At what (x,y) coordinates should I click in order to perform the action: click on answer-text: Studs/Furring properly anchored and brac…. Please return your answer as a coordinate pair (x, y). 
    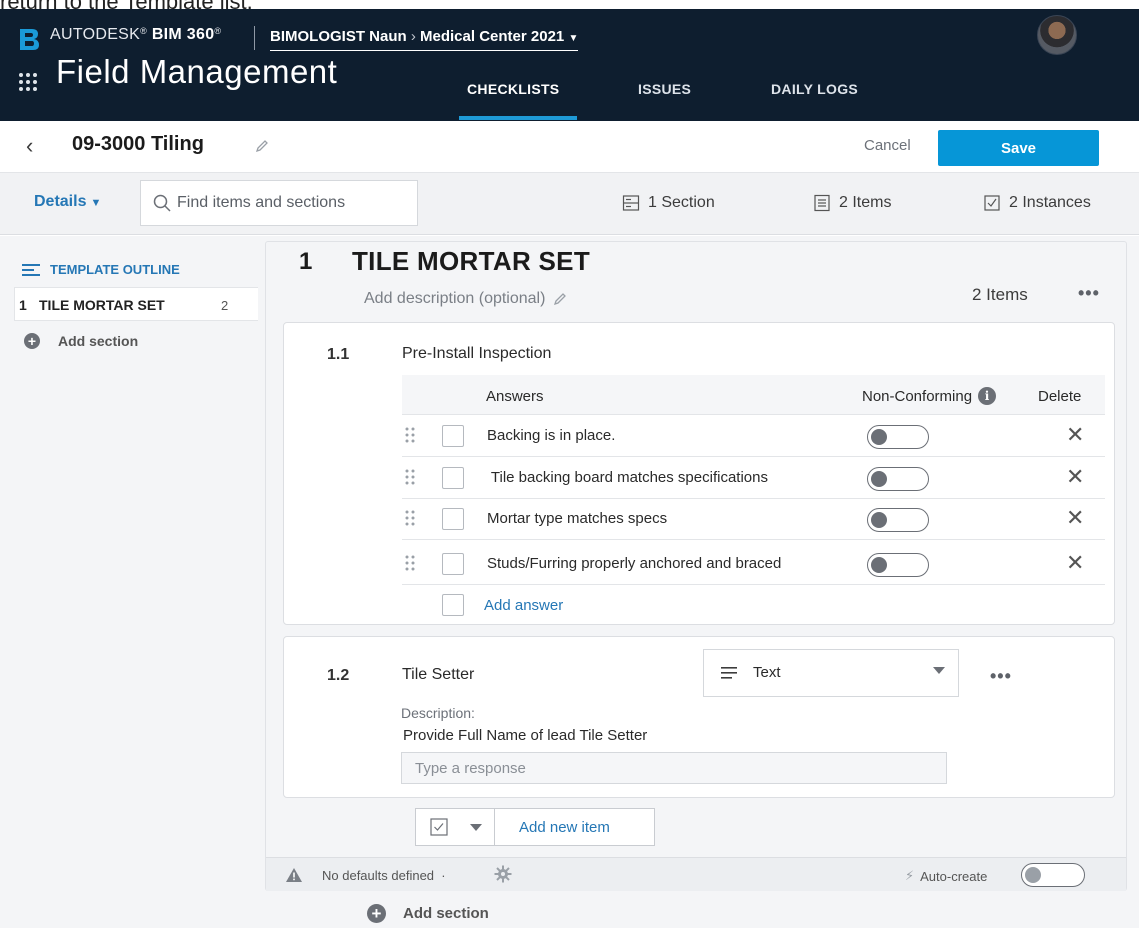
    Looking at the image, I should click on (634, 563).